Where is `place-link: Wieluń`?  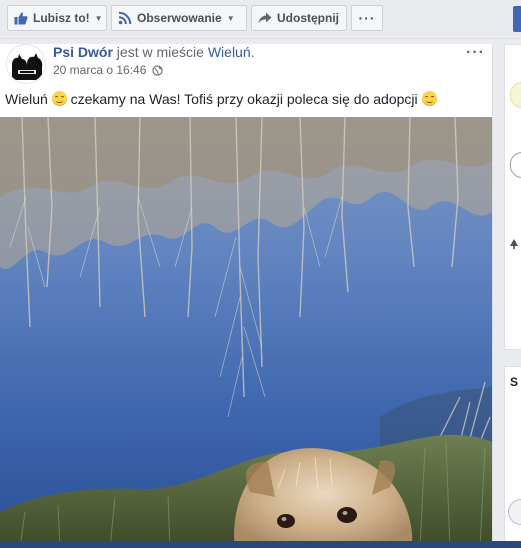
place-link: Wieluń is located at coordinates (229, 52).